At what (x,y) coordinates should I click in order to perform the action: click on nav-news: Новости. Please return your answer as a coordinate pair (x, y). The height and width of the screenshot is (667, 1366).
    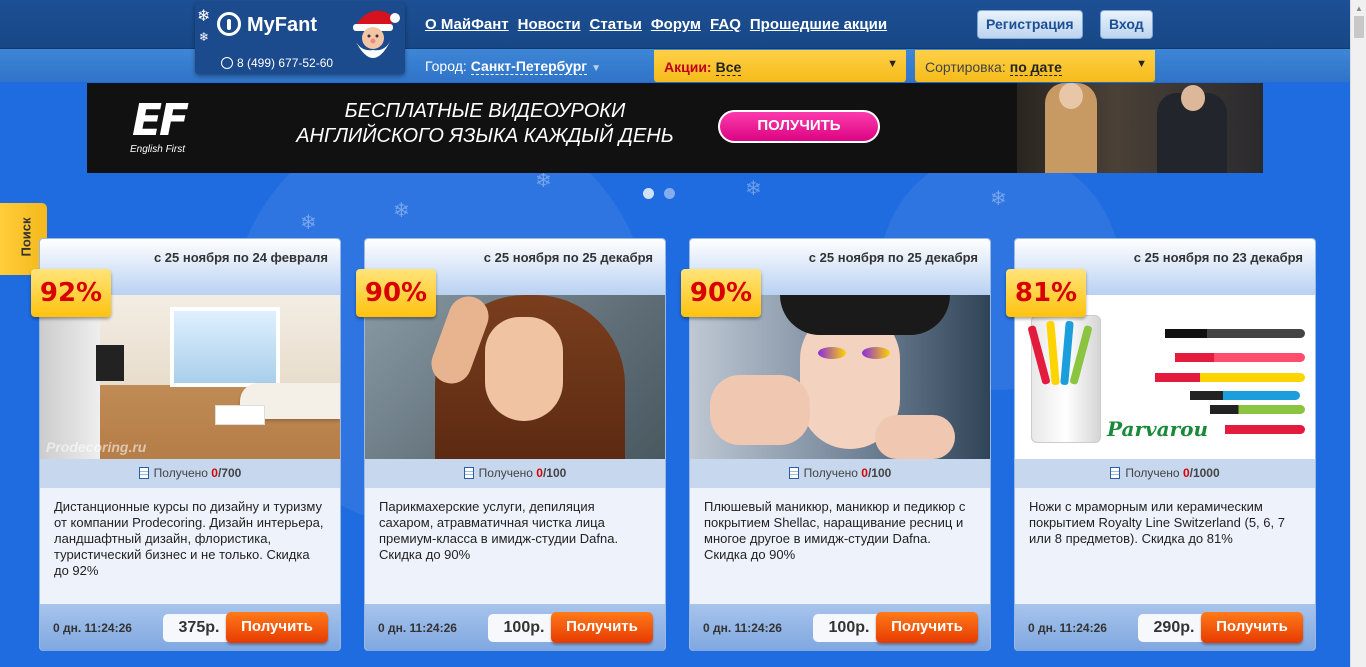
    Looking at the image, I should click on (549, 24).